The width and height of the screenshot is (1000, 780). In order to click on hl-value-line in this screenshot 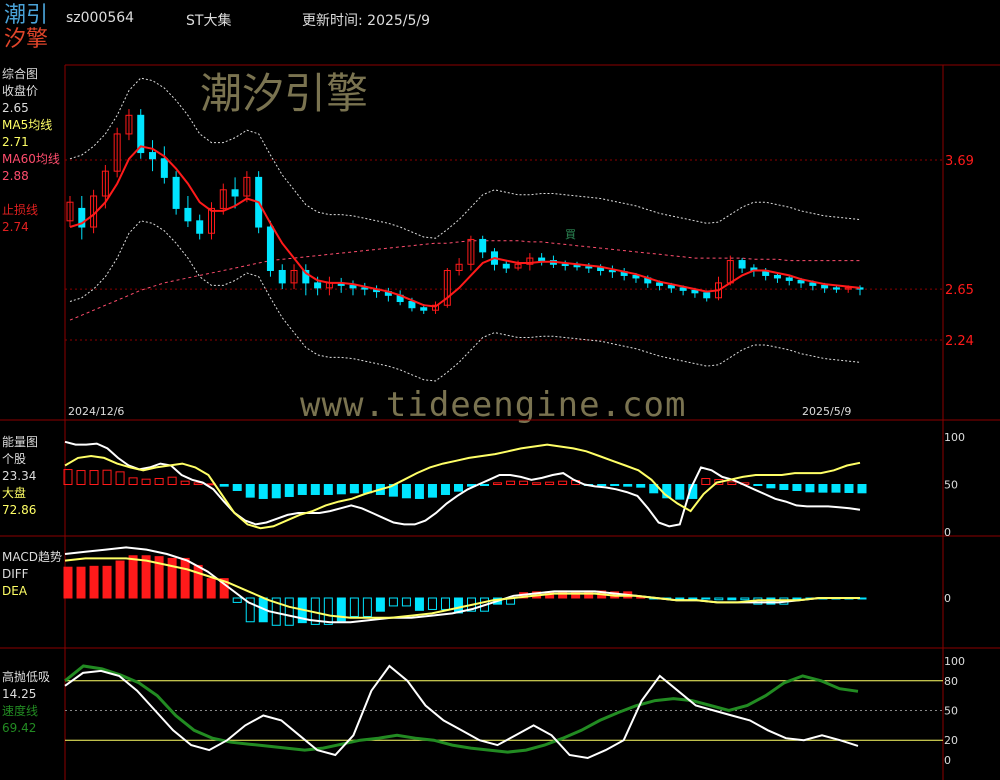, I will do `click(461, 712)`.